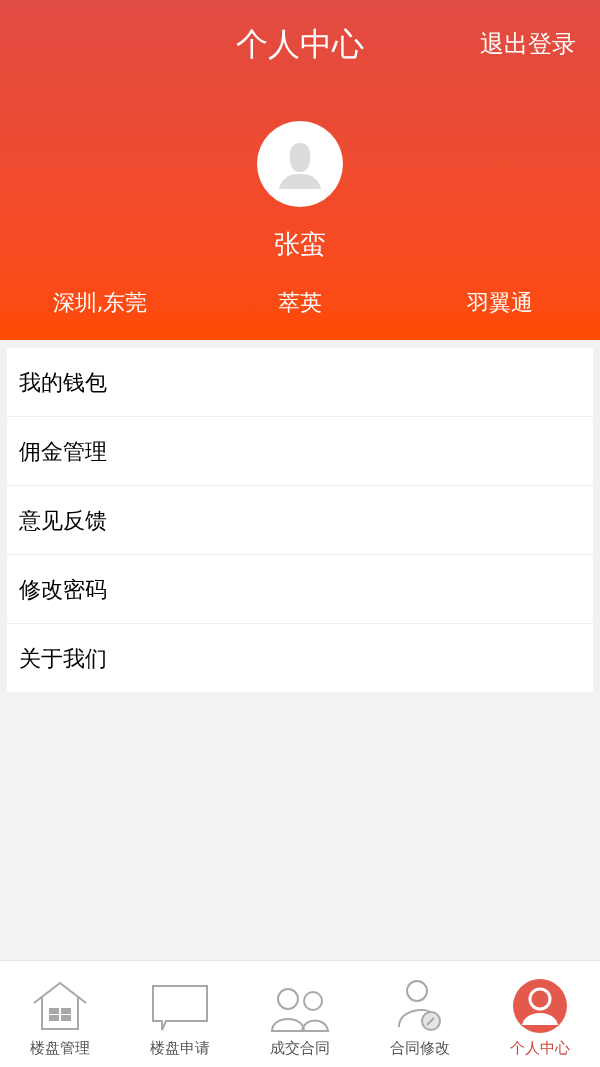 The height and width of the screenshot is (1067, 600). What do you see at coordinates (300, 520) in the screenshot?
I see `menu-item: 意见反馈` at bounding box center [300, 520].